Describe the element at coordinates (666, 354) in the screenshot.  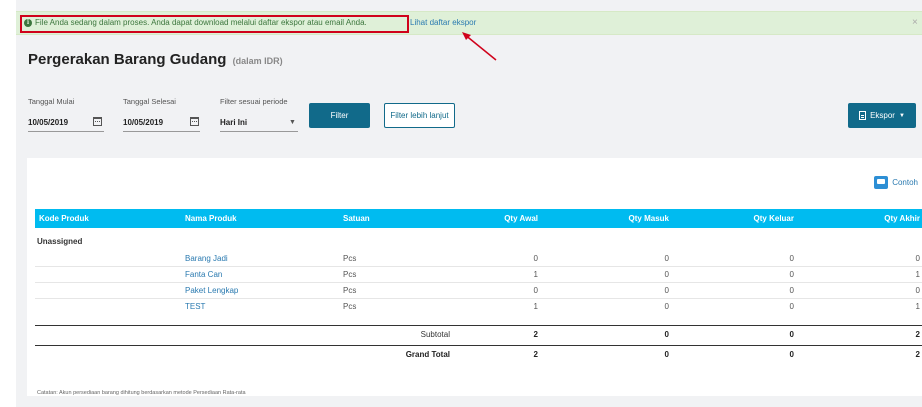
I see `grand-total-masuk: 0` at that location.